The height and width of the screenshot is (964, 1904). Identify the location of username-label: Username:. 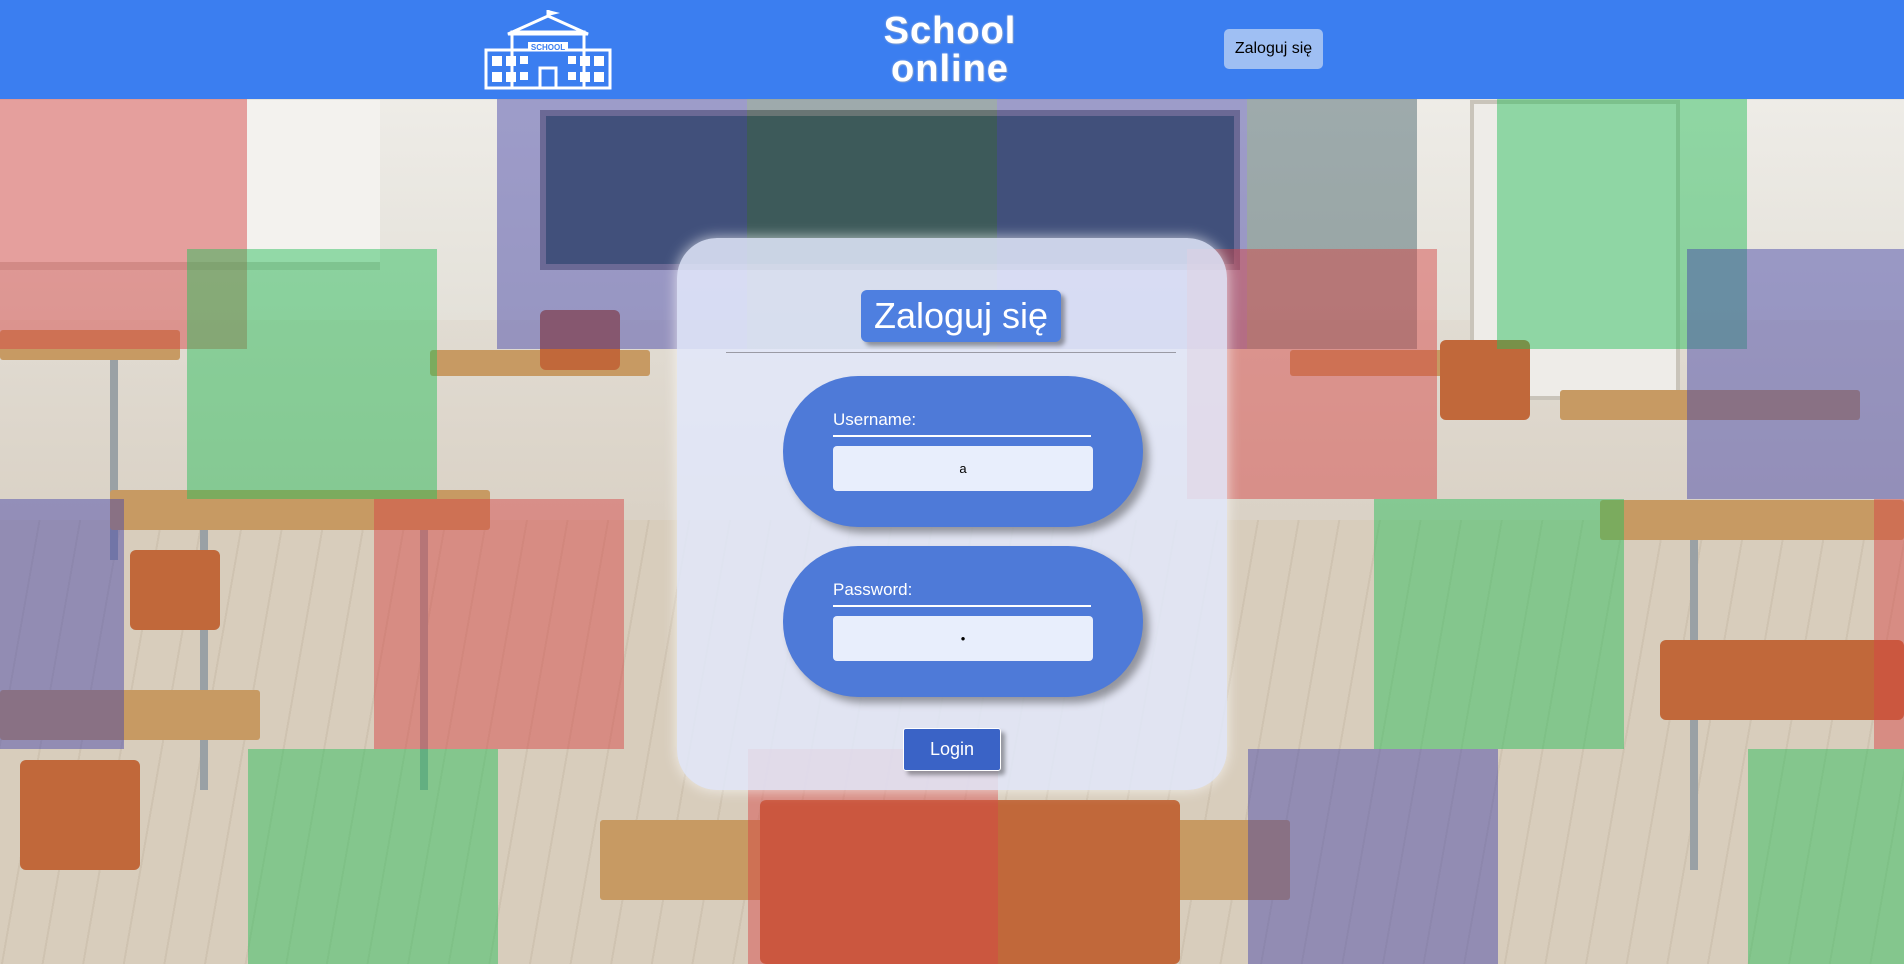
(875, 419).